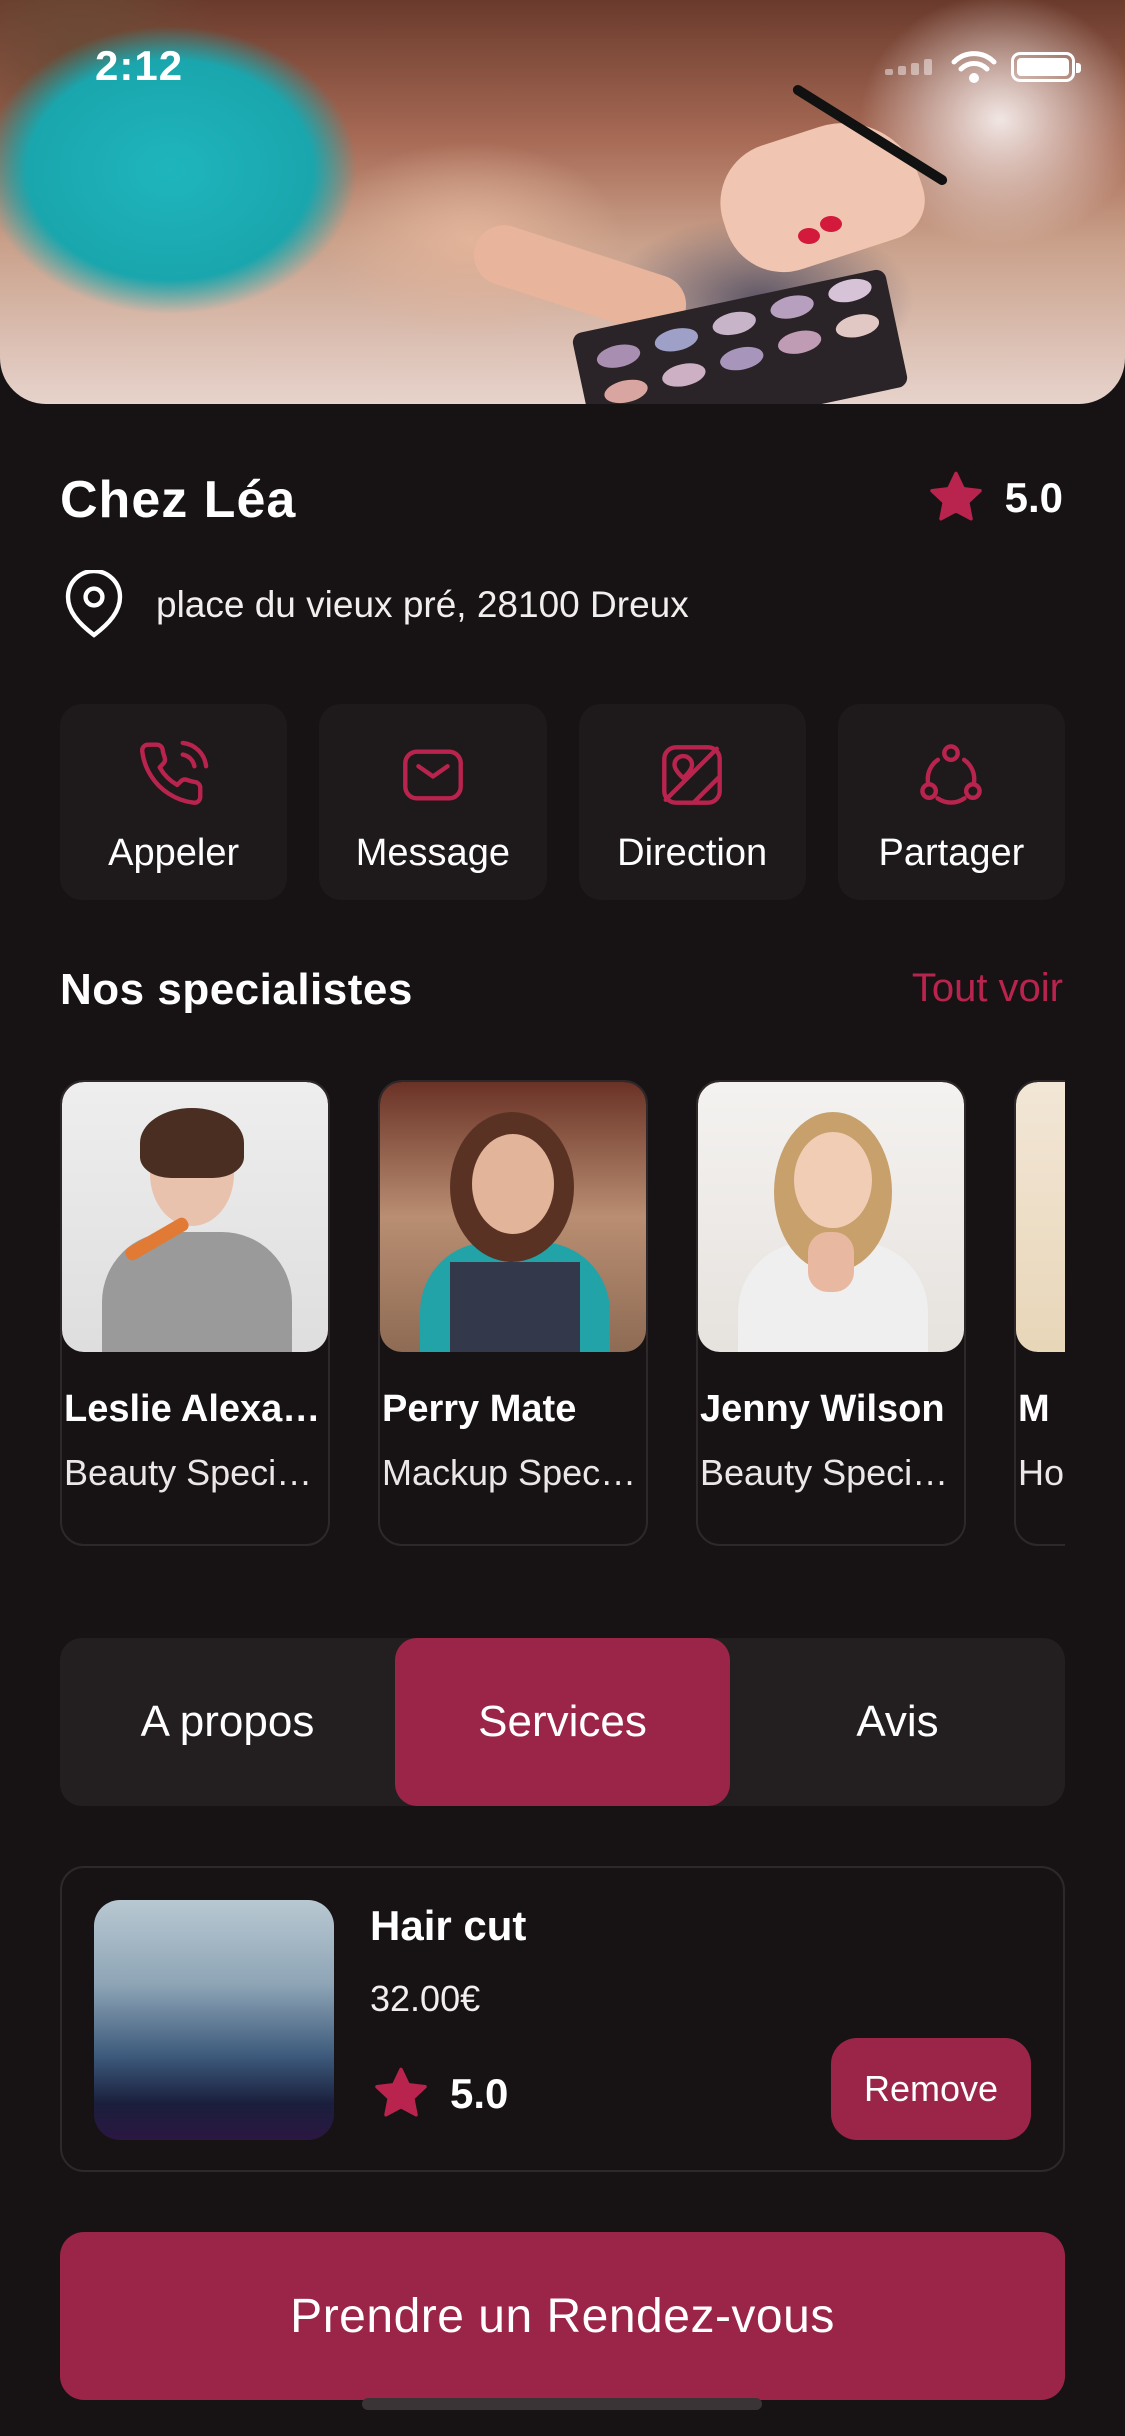 The width and height of the screenshot is (1125, 2436). Describe the element at coordinates (425, 1998) in the screenshot. I see `service-price: 32.00€` at that location.